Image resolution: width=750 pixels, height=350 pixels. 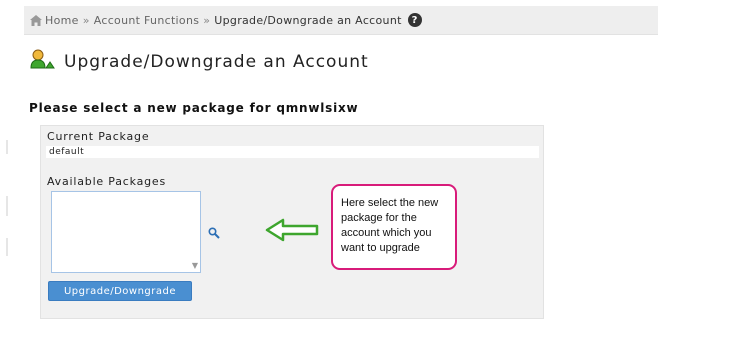 What do you see at coordinates (120, 291) in the screenshot?
I see `upgrade-downgrade-button: Upgrade/Downgrade` at bounding box center [120, 291].